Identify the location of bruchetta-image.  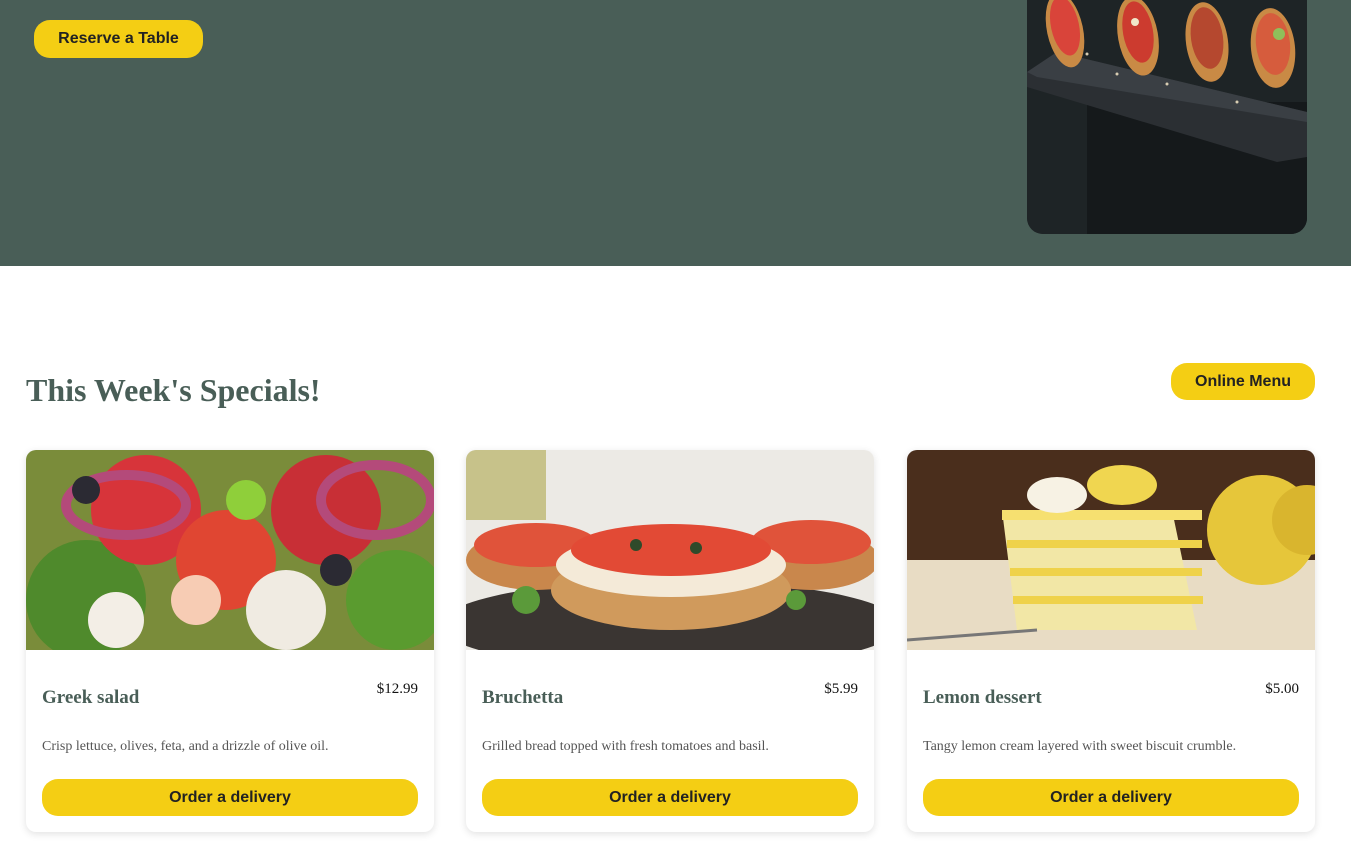
(670, 550).